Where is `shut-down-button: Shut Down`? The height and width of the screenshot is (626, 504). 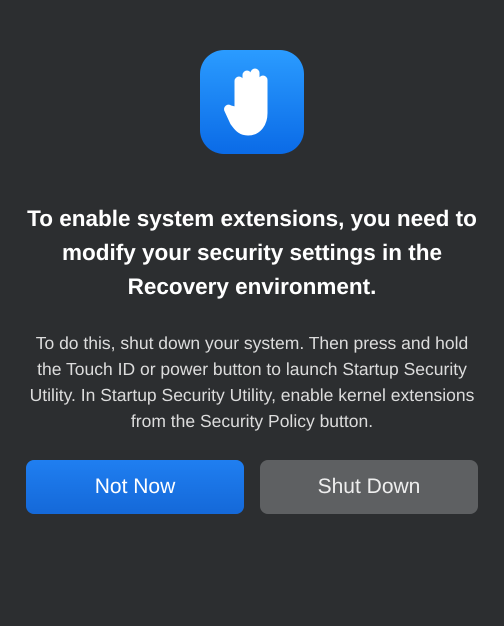
shut-down-button: Shut Down is located at coordinates (369, 487).